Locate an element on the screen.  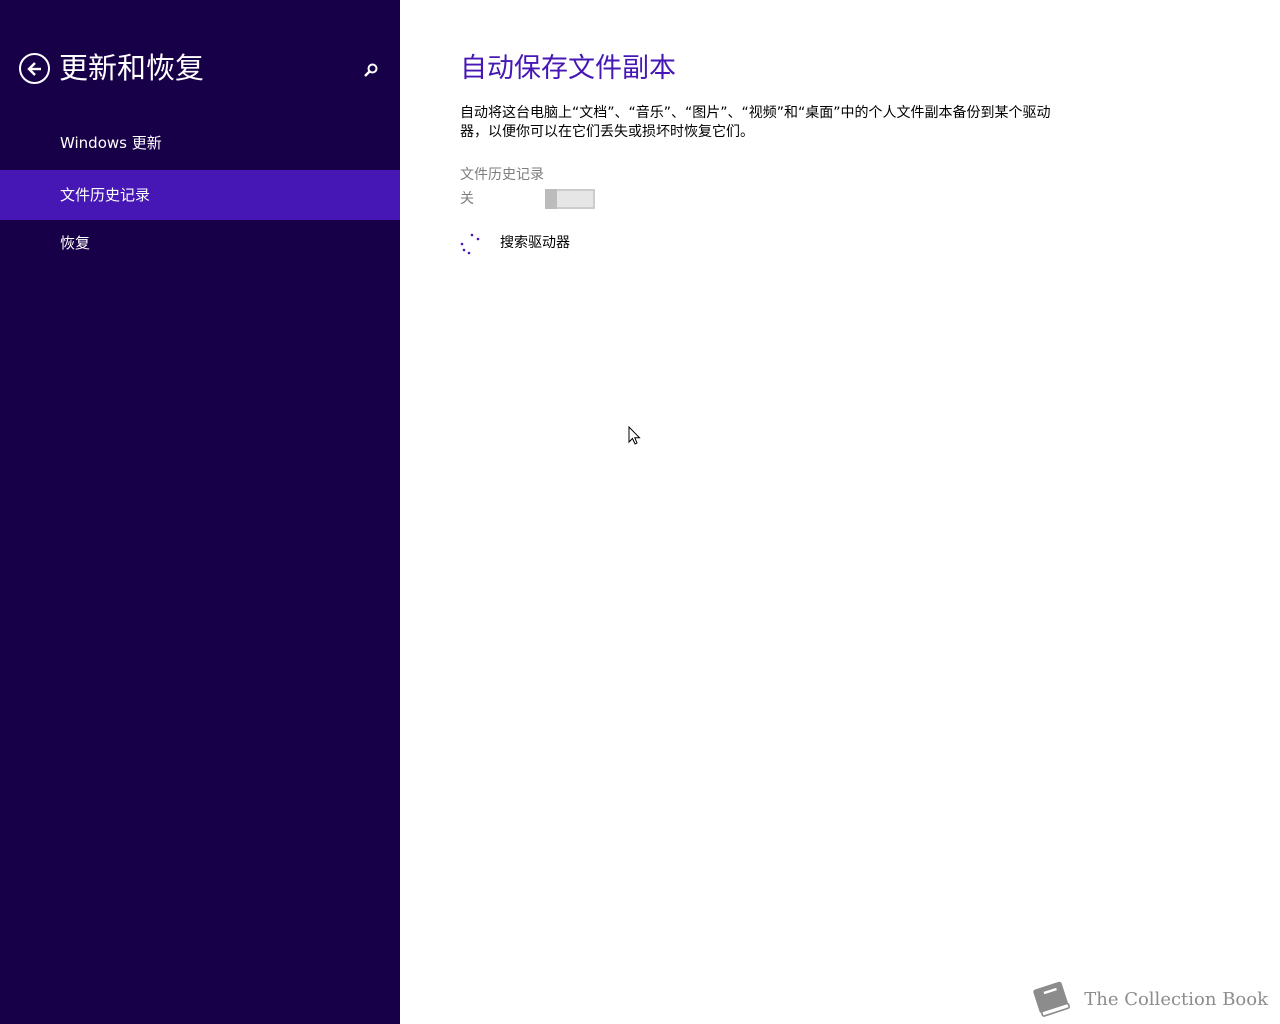
search-button is located at coordinates (371, 70).